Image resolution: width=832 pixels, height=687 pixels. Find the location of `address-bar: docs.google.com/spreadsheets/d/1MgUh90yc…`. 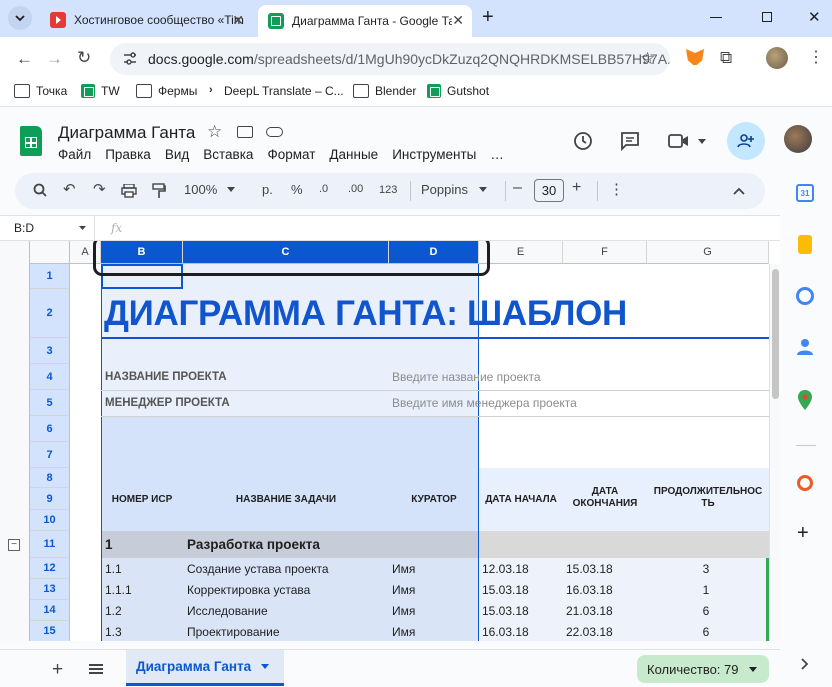

address-bar: docs.google.com/spreadsheets/d/1MgUh90yc… is located at coordinates (390, 59).